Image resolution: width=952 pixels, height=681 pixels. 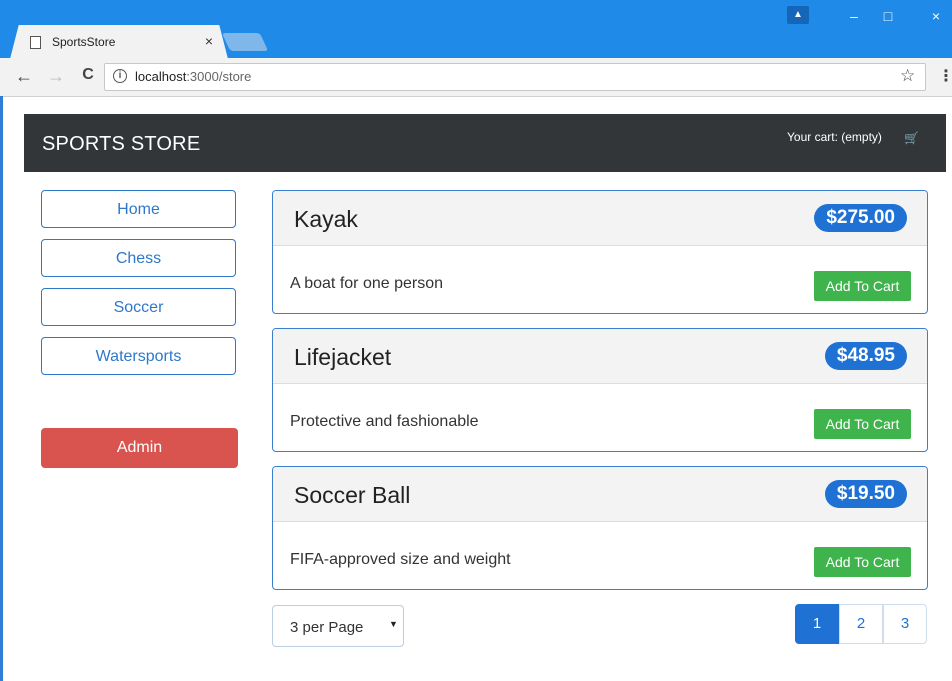 What do you see at coordinates (56, 76) in the screenshot?
I see `forward-arrow-icon: →` at bounding box center [56, 76].